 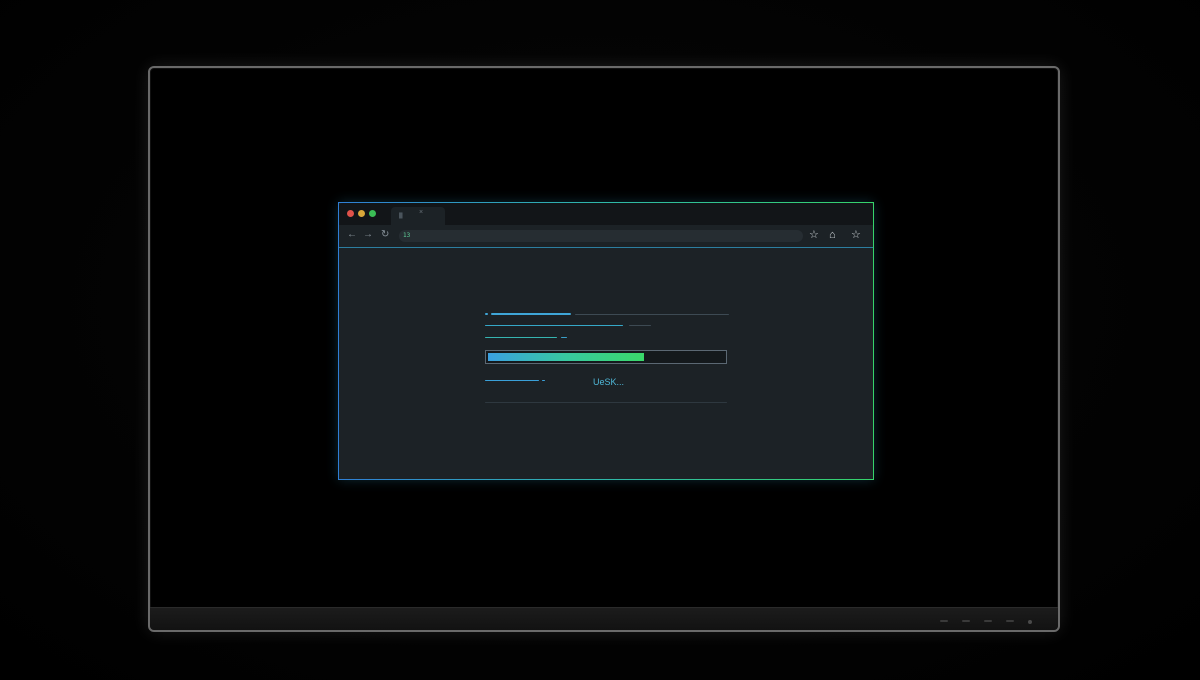 What do you see at coordinates (856, 235) in the screenshot?
I see `profile-icon: ☆` at bounding box center [856, 235].